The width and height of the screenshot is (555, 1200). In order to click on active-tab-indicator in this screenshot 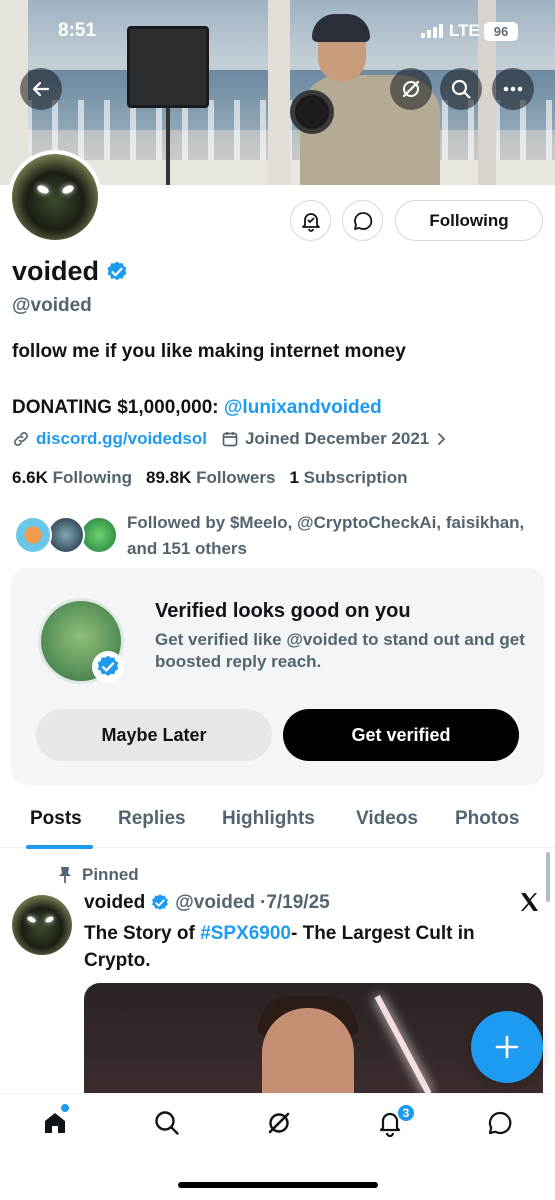, I will do `click(59, 847)`.